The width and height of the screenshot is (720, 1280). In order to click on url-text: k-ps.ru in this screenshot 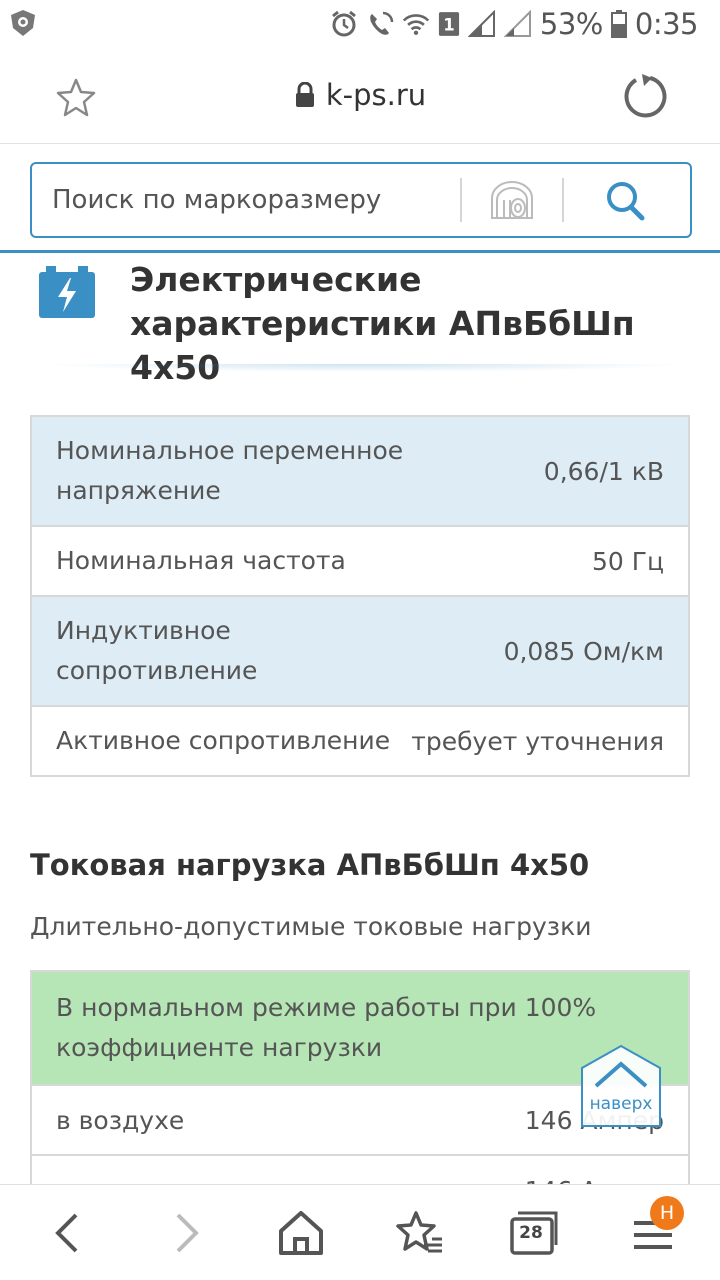, I will do `click(376, 95)`.